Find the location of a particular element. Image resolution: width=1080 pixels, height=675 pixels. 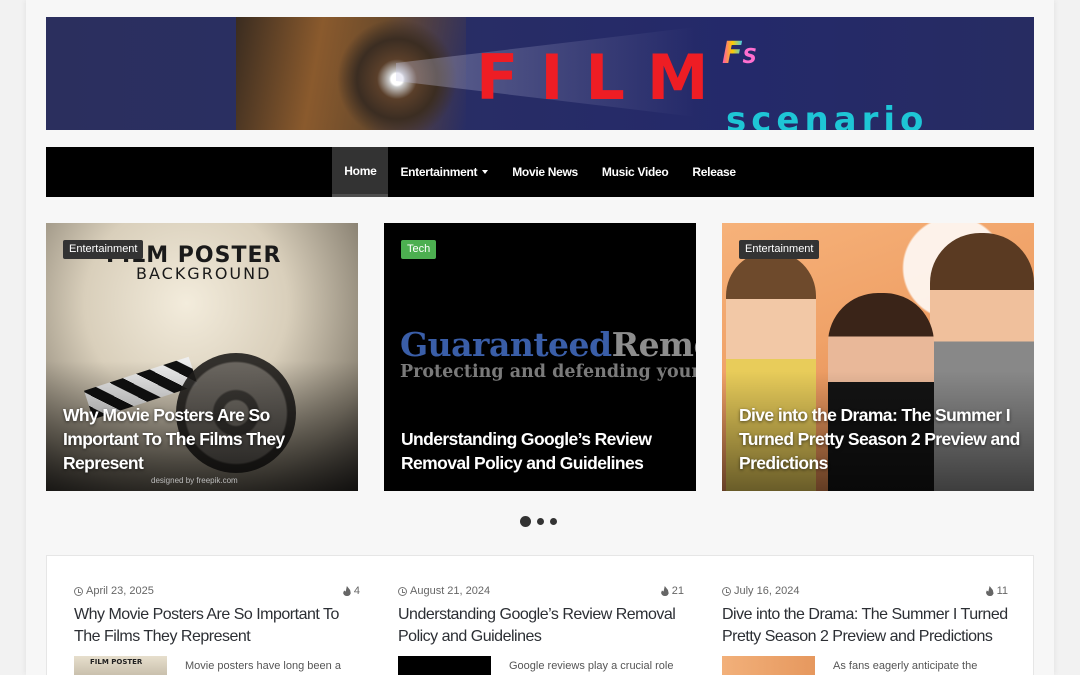

post-thumbnail: FILM POSTER is located at coordinates (120, 665).